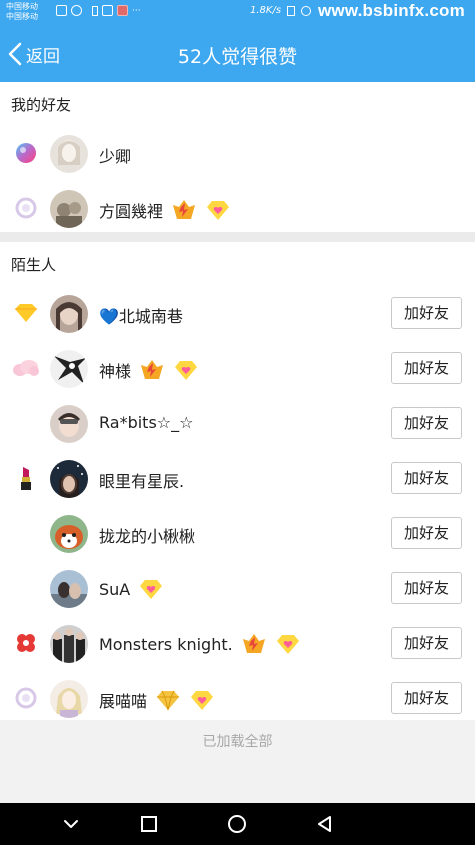 This screenshot has width=475, height=845. What do you see at coordinates (22, 6) in the screenshot?
I see `carrier-1-label: 中国移动` at bounding box center [22, 6].